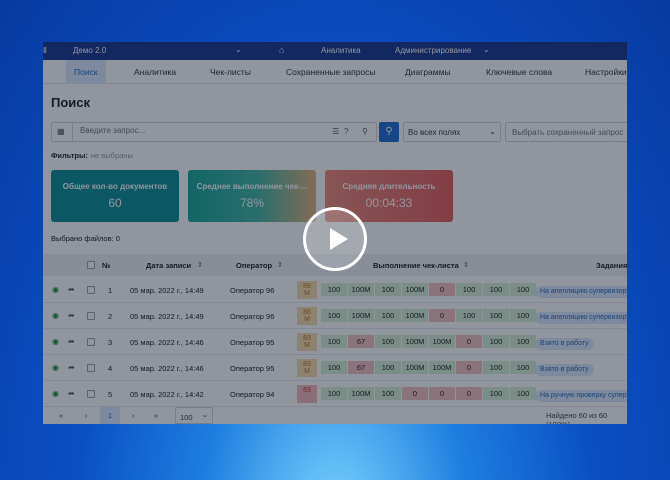 This screenshot has width=670, height=480. What do you see at coordinates (281, 50) in the screenshot?
I see `home-icon: ⌂` at bounding box center [281, 50].